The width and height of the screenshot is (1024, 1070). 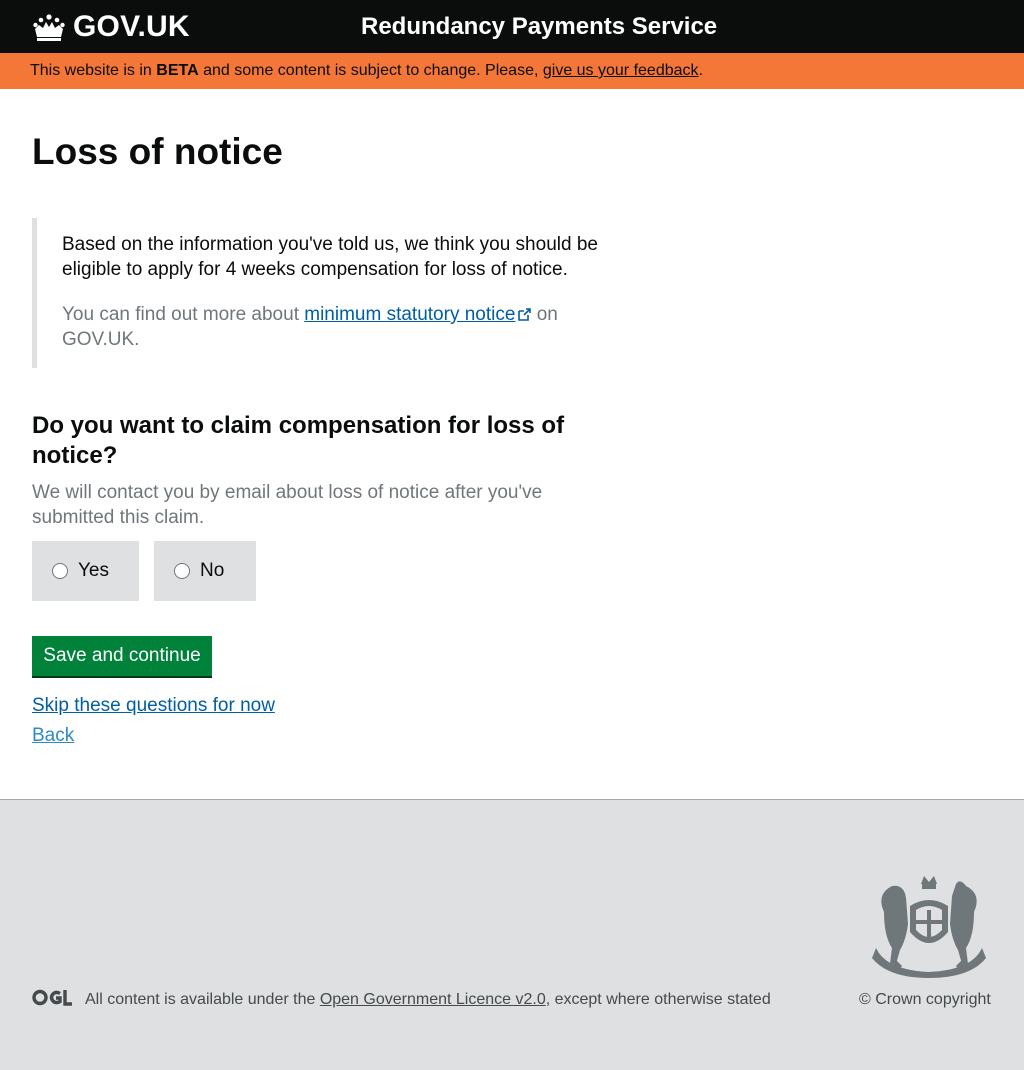 I want to click on radio-no-label: No, so click(x=212, y=570).